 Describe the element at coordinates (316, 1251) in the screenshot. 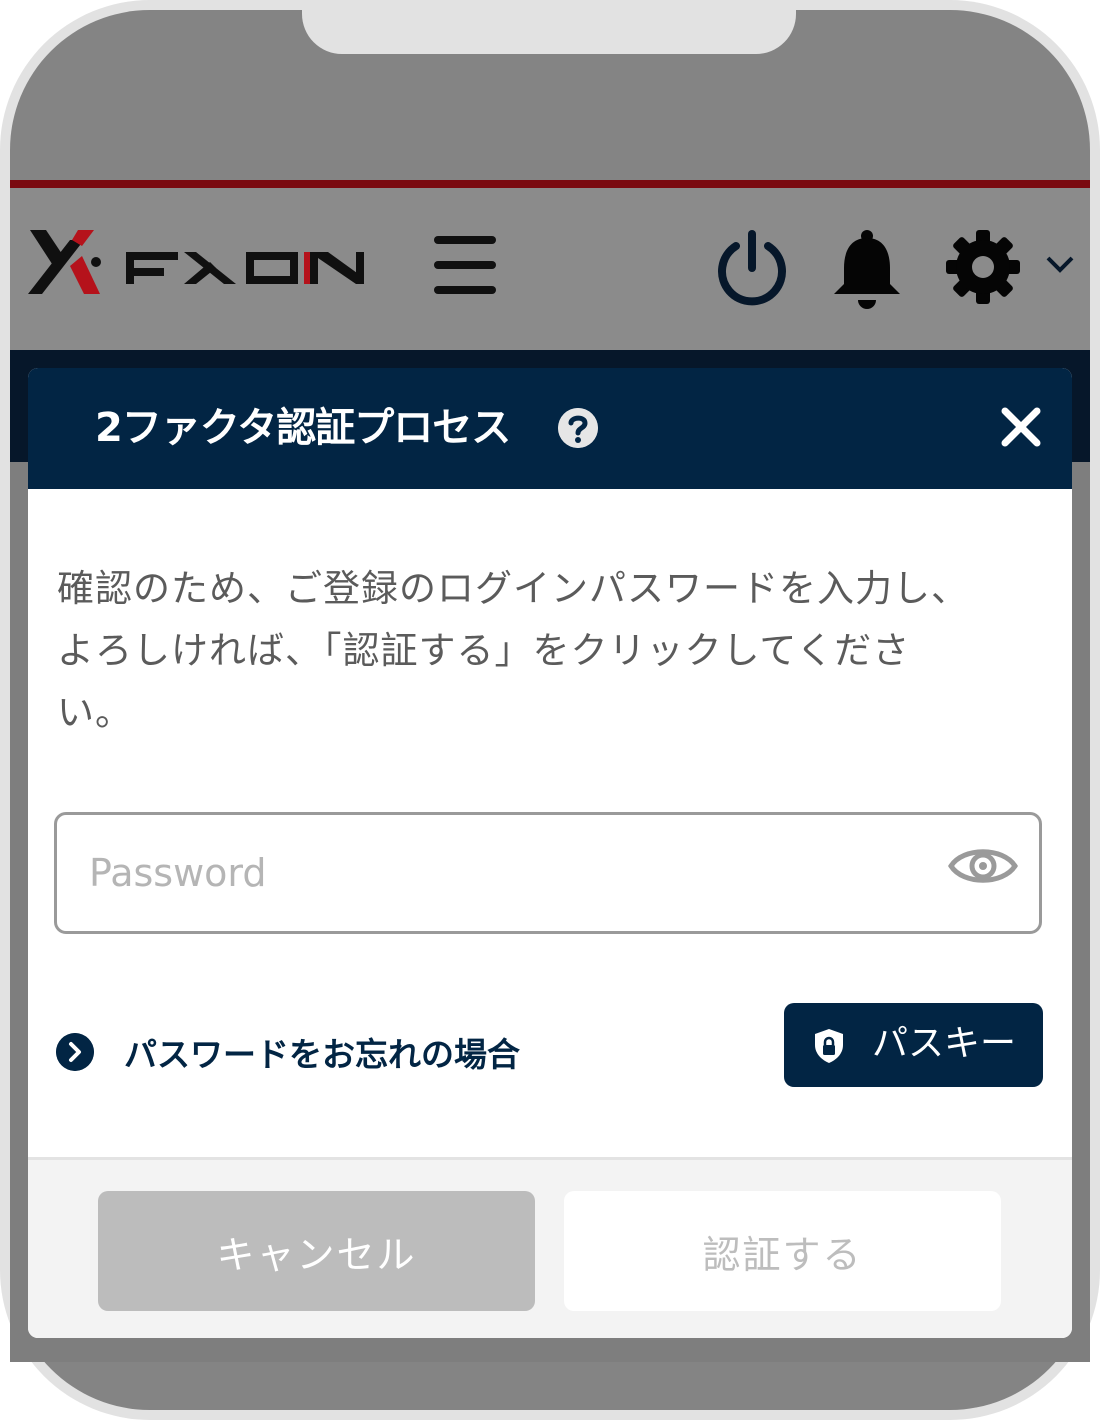

I see `cancel-button: キャンセル` at that location.